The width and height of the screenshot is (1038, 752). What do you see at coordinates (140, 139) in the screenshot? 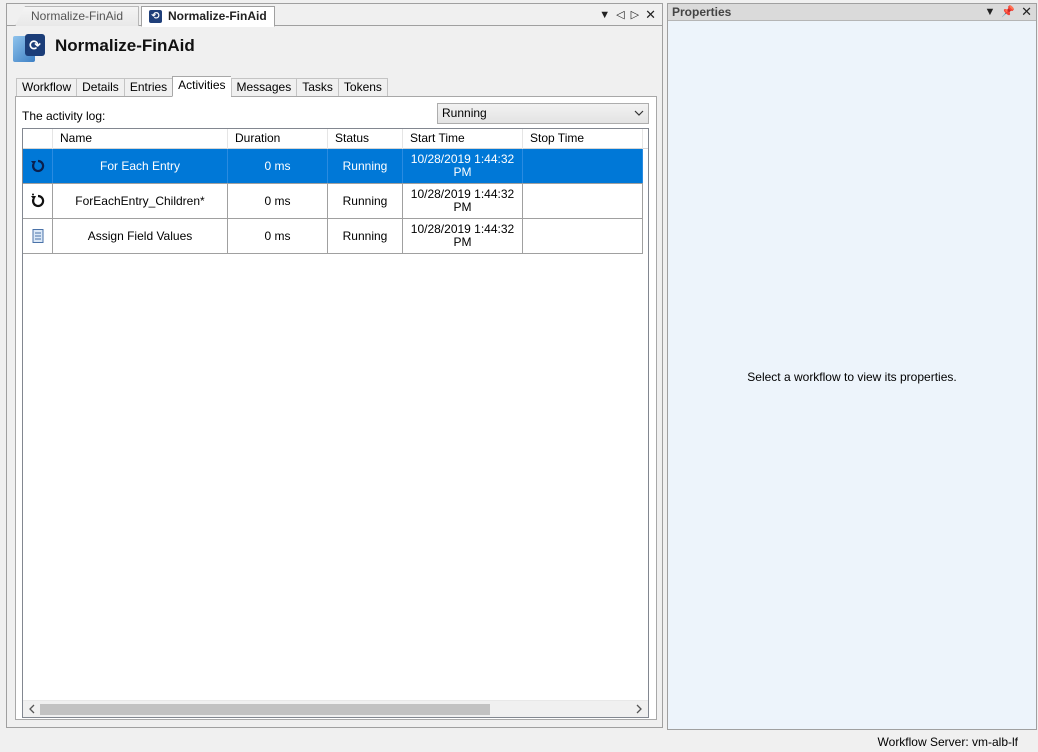
I see `column-header-name: Name` at bounding box center [140, 139].